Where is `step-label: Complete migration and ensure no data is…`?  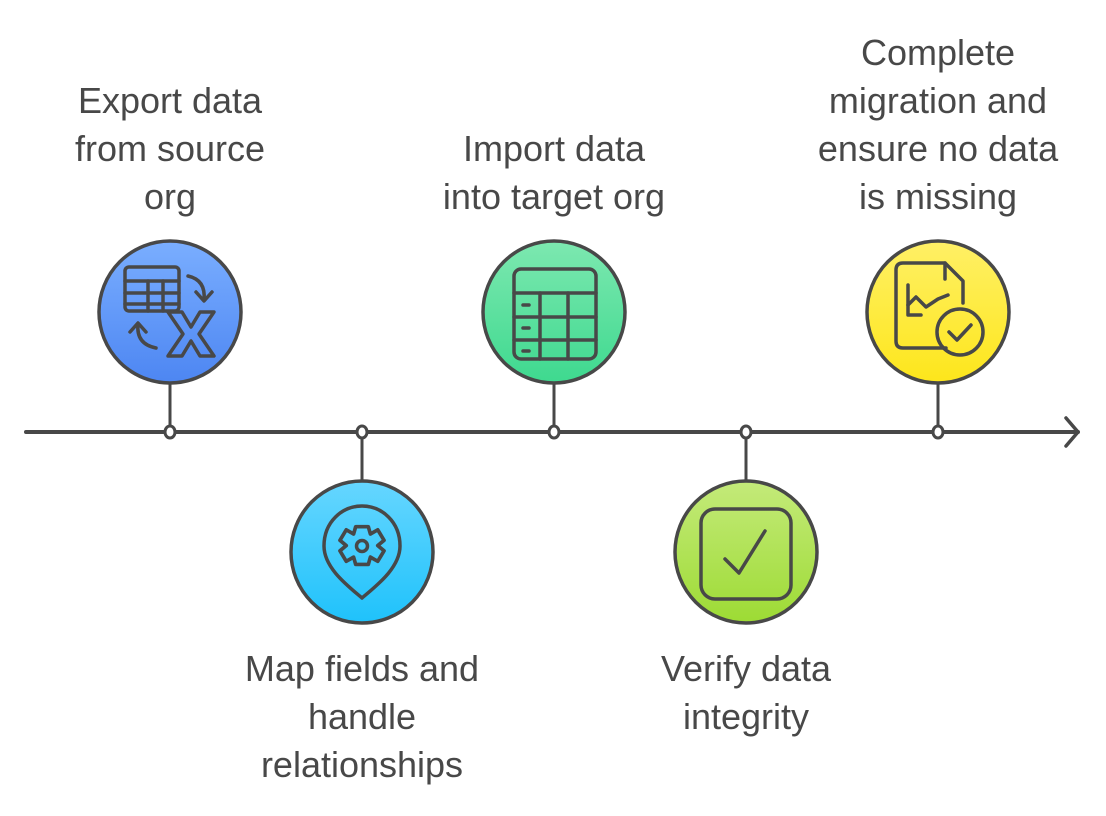 step-label: Complete migration and ensure no data is… is located at coordinates (938, 124).